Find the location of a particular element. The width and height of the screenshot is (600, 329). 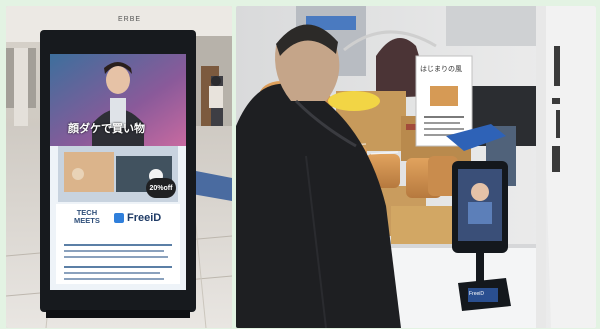

mall-sign: ERBE is located at coordinates (130, 19).